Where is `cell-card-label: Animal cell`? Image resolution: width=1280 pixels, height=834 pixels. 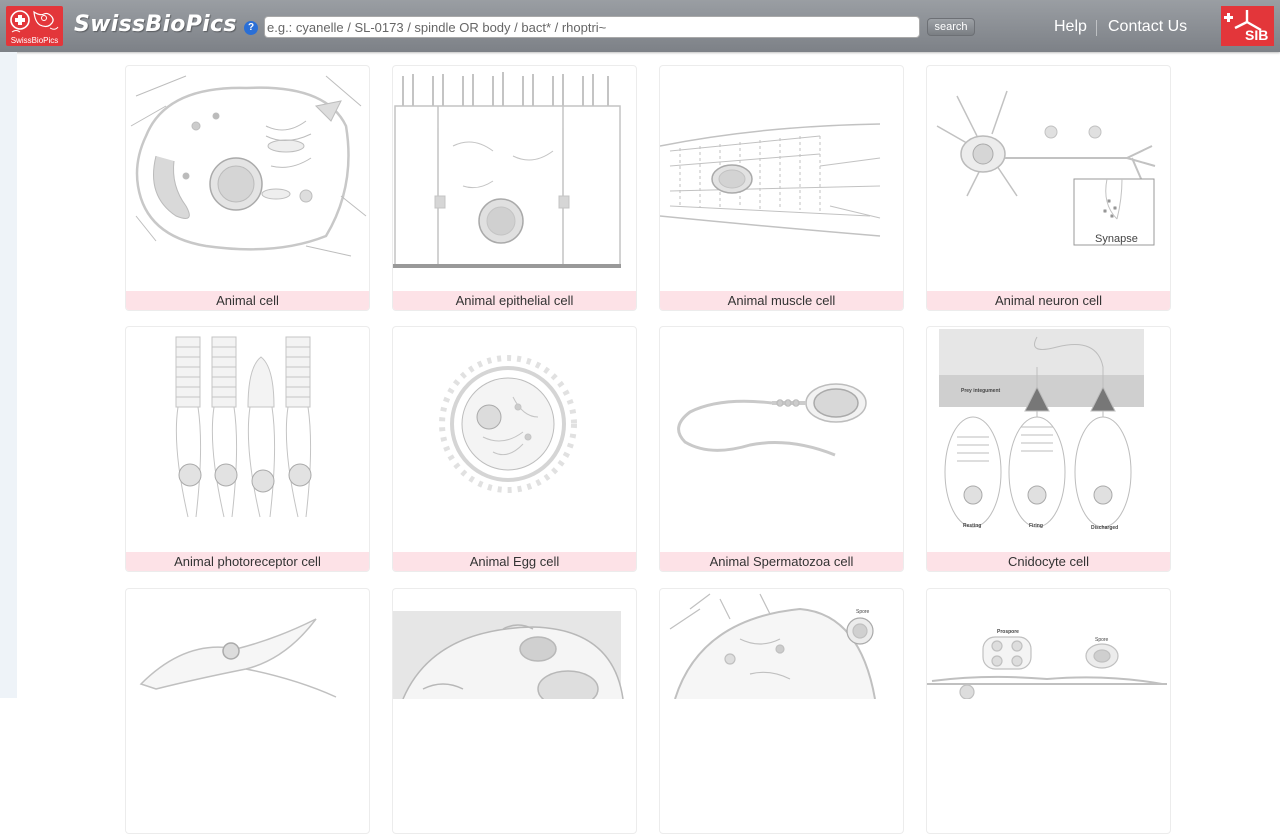
cell-card-label: Animal cell is located at coordinates (247, 300).